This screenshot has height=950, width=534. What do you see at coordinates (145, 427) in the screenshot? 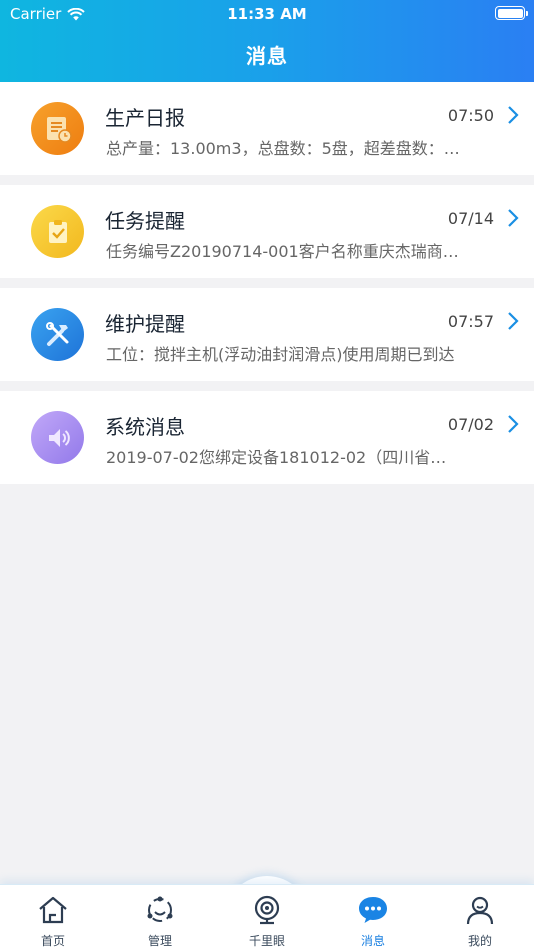
I see `message-title: 系统消息` at bounding box center [145, 427].